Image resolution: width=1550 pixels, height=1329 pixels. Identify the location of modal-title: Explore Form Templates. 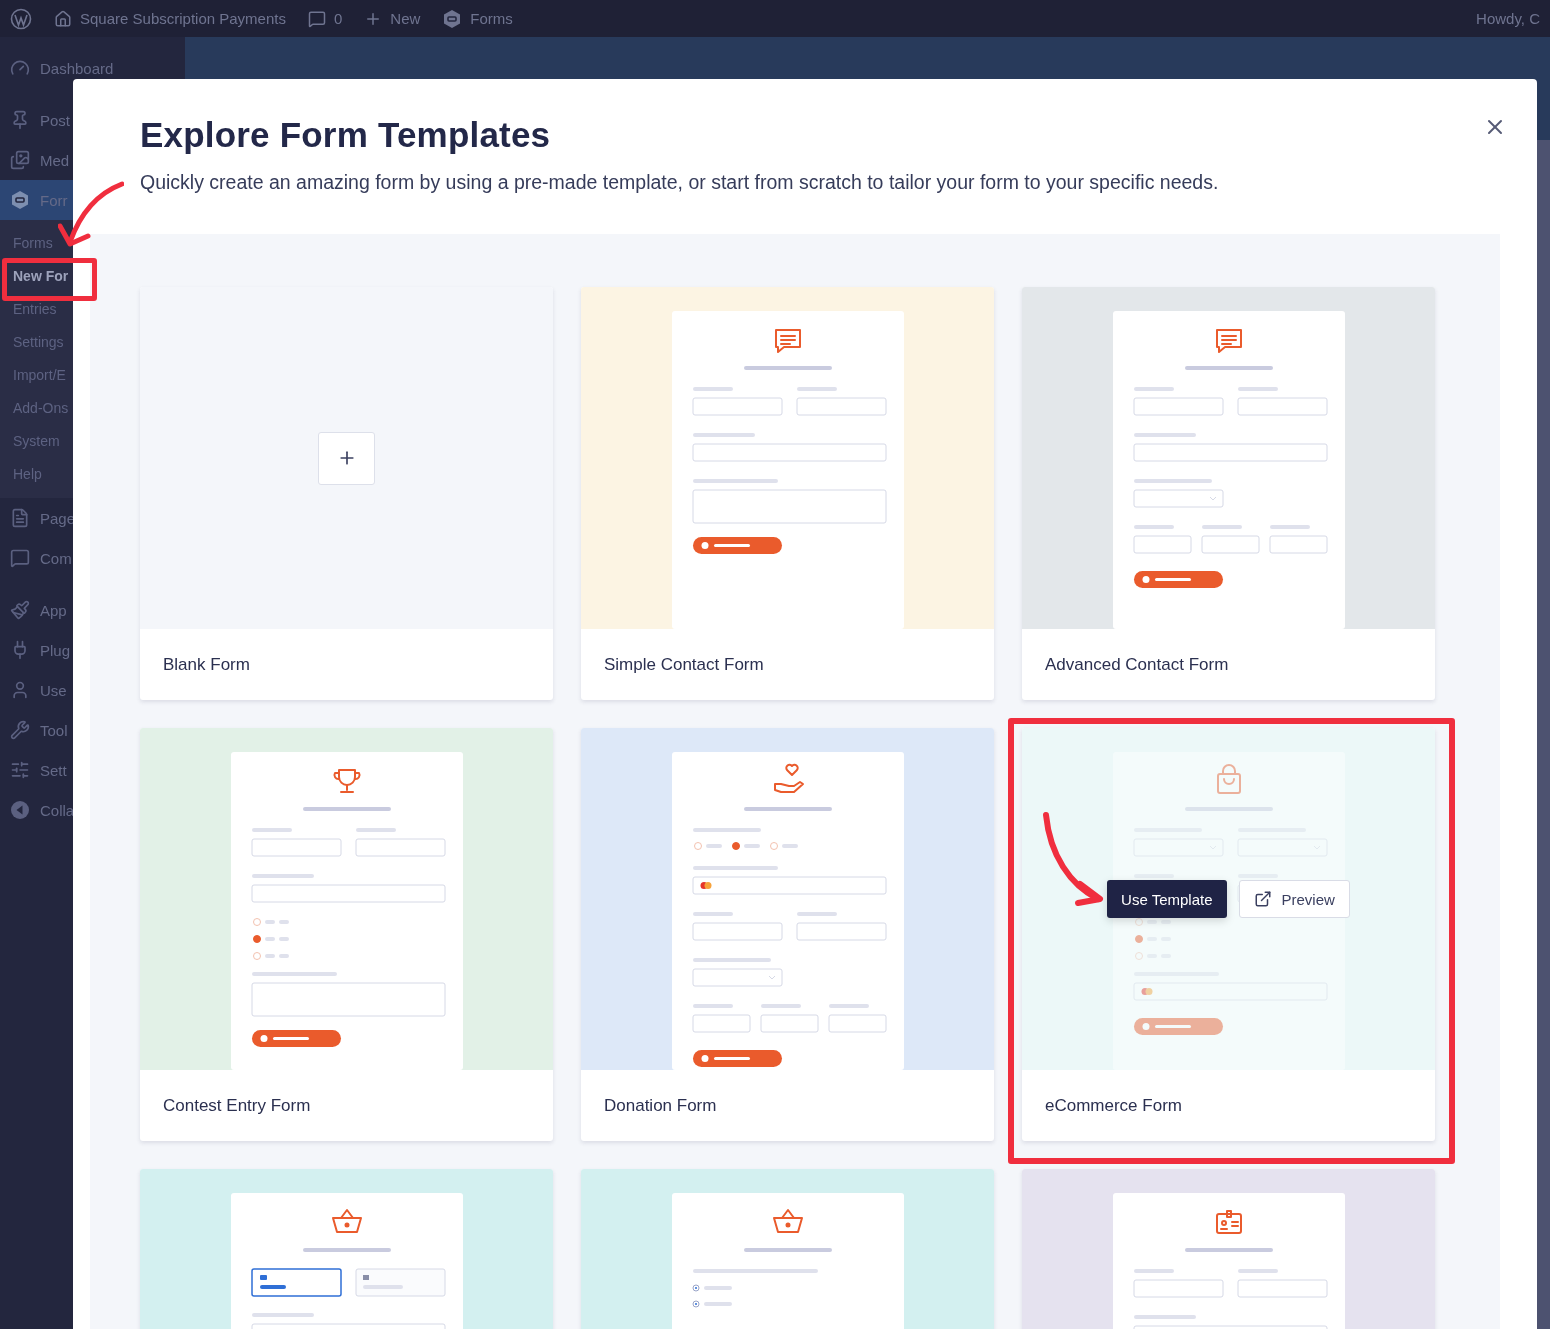
(346, 135).